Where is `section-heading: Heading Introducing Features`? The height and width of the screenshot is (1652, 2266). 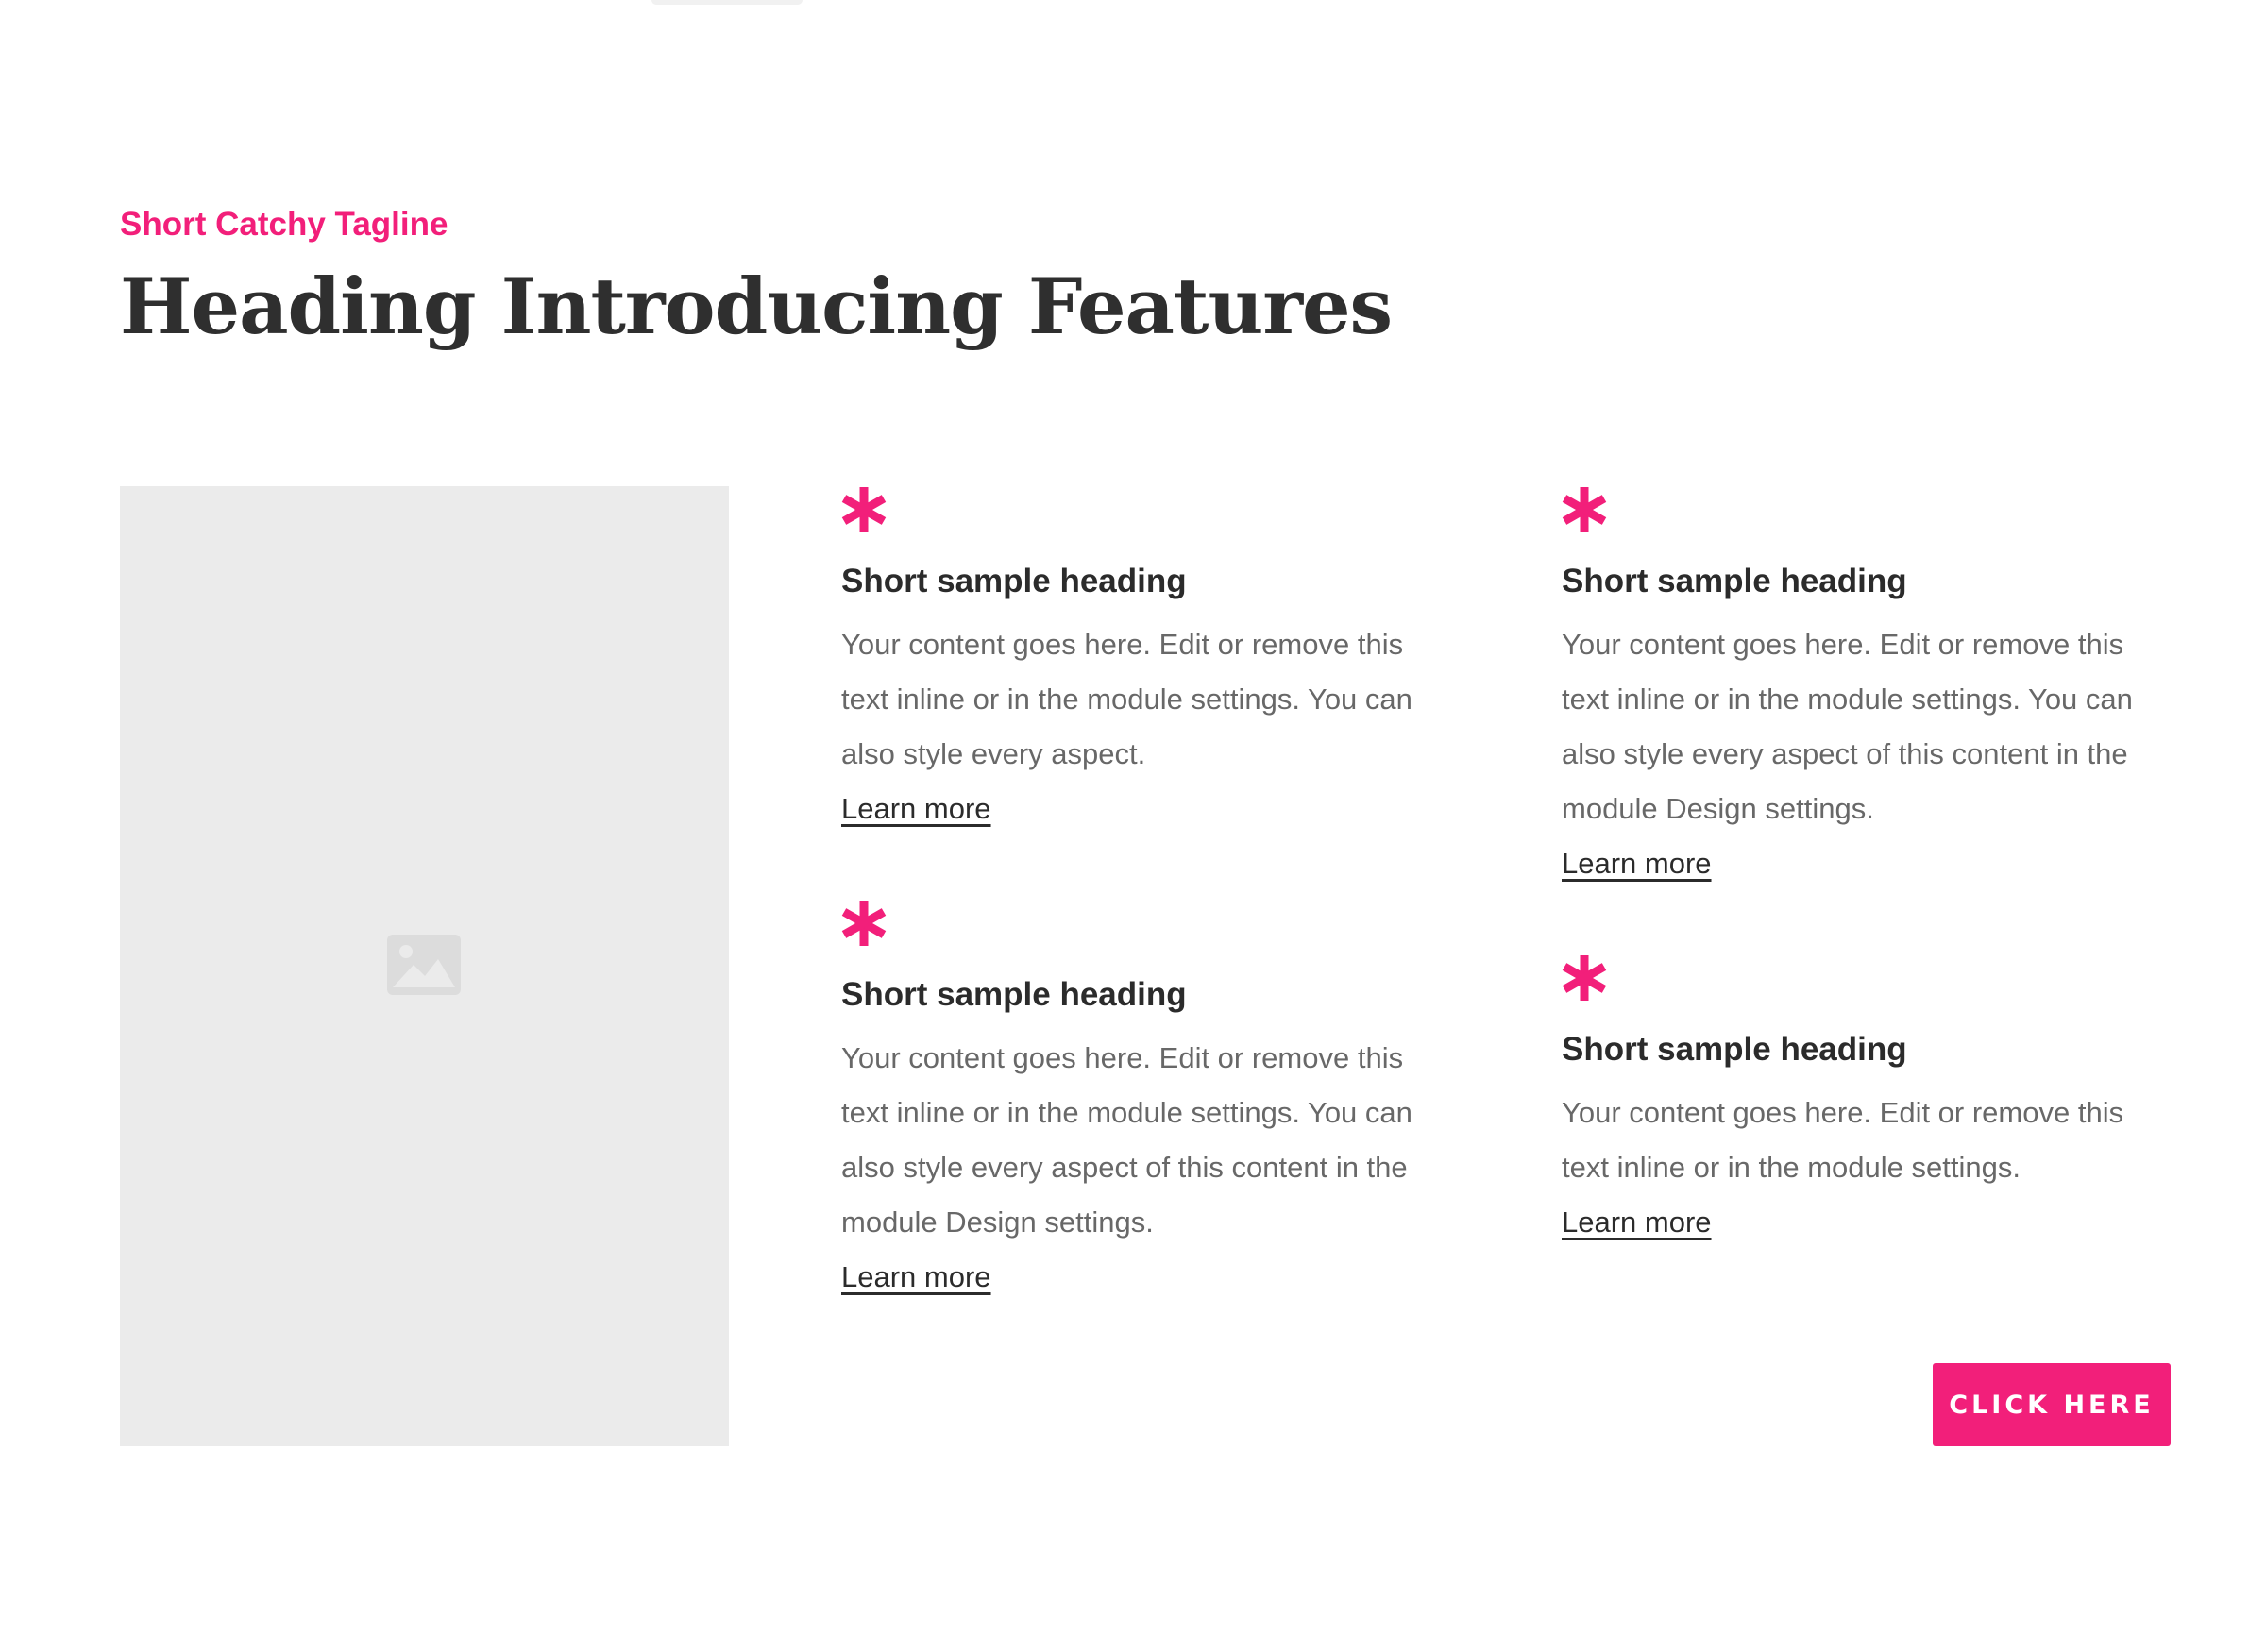 section-heading: Heading Introducing Features is located at coordinates (756, 307).